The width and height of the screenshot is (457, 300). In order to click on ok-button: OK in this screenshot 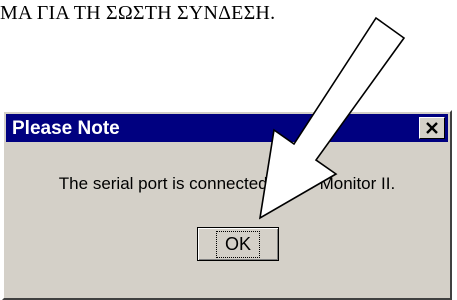, I will do `click(238, 244)`.